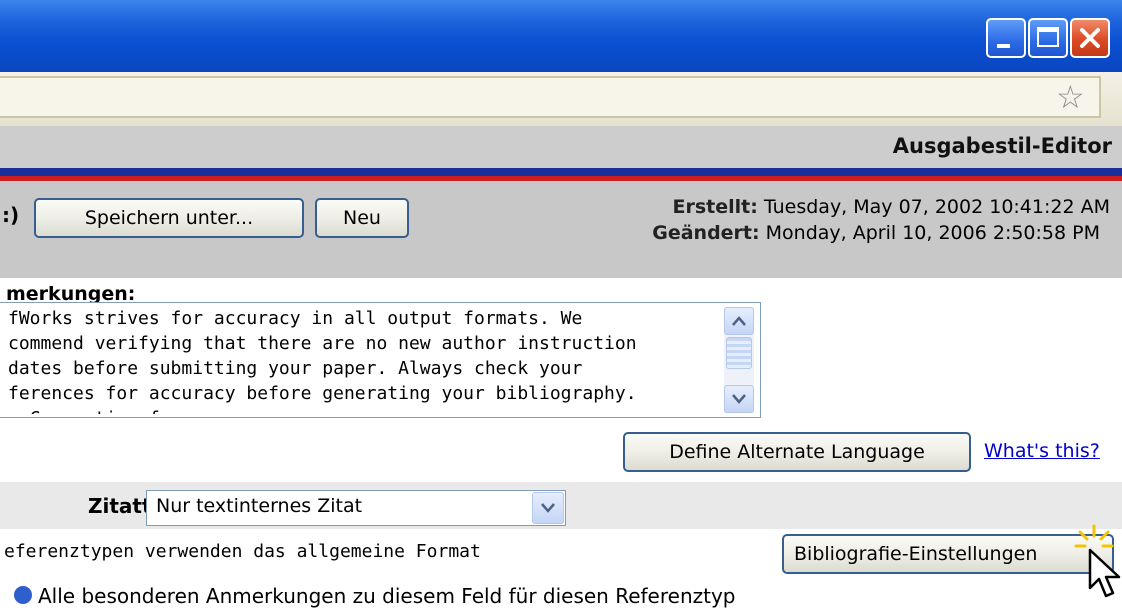 This screenshot has height=608, width=1122. Describe the element at coordinates (715, 207) in the screenshot. I see `created-label: Erstellt:` at that location.